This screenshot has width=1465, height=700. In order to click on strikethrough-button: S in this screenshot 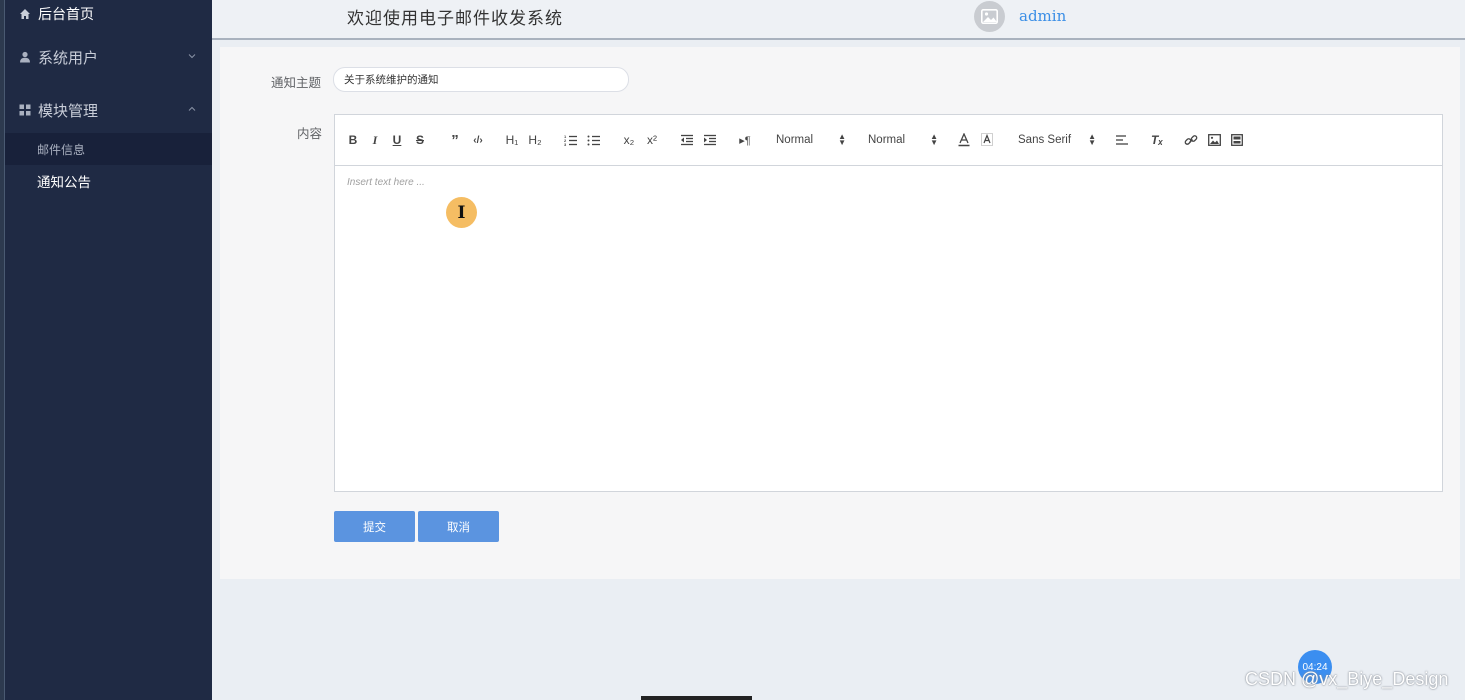, I will do `click(420, 140)`.